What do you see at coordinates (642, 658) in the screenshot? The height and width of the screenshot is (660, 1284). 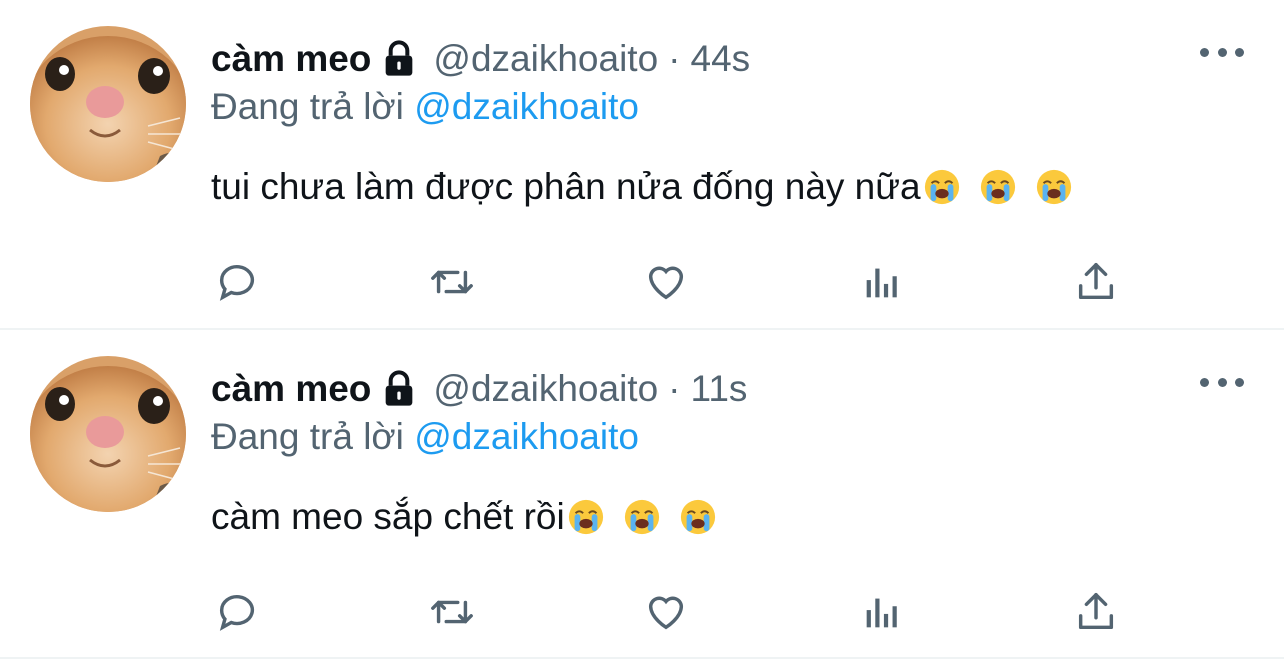 I see `tweet-divider` at bounding box center [642, 658].